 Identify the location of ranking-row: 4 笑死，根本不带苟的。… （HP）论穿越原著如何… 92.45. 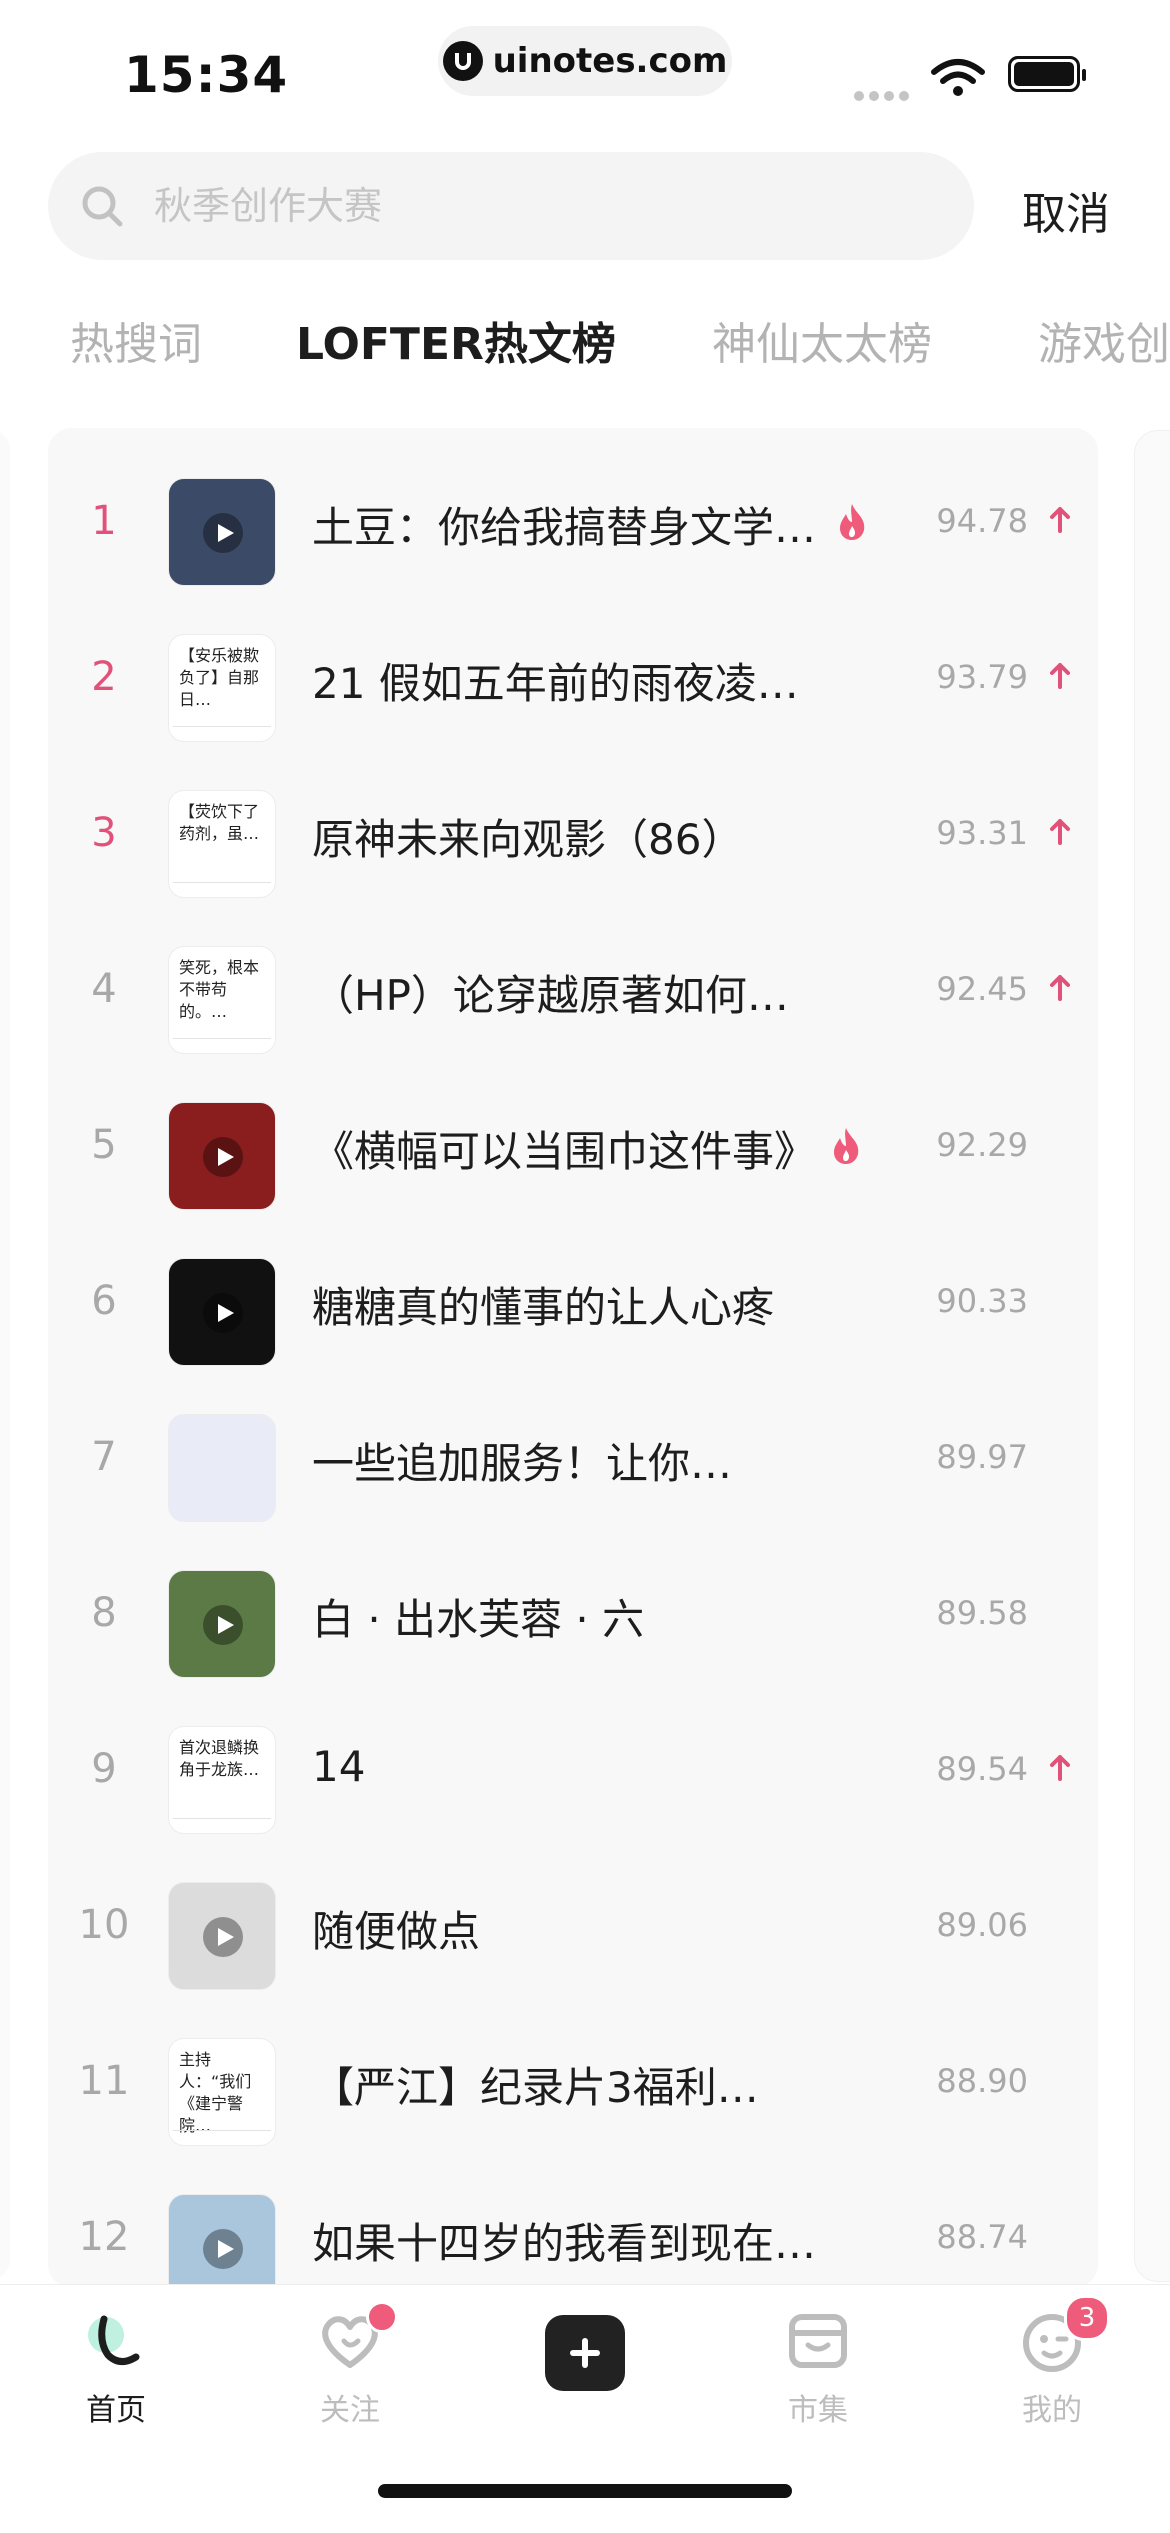
(573, 1002).